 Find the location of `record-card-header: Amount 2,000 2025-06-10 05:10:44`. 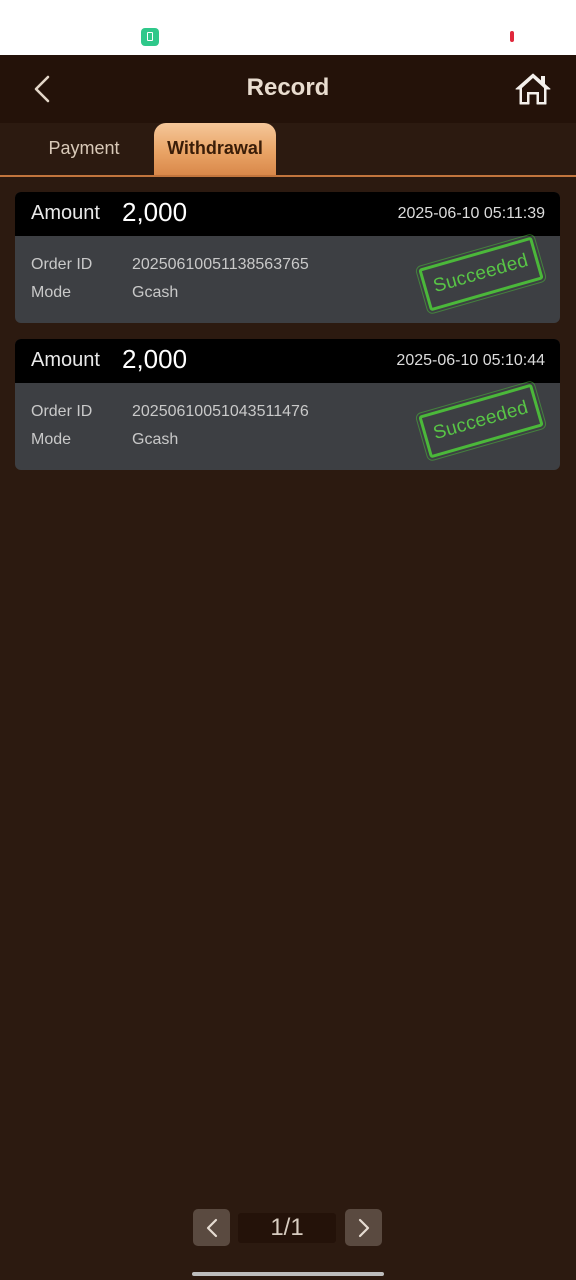

record-card-header: Amount 2,000 2025-06-10 05:10:44 is located at coordinates (287, 361).